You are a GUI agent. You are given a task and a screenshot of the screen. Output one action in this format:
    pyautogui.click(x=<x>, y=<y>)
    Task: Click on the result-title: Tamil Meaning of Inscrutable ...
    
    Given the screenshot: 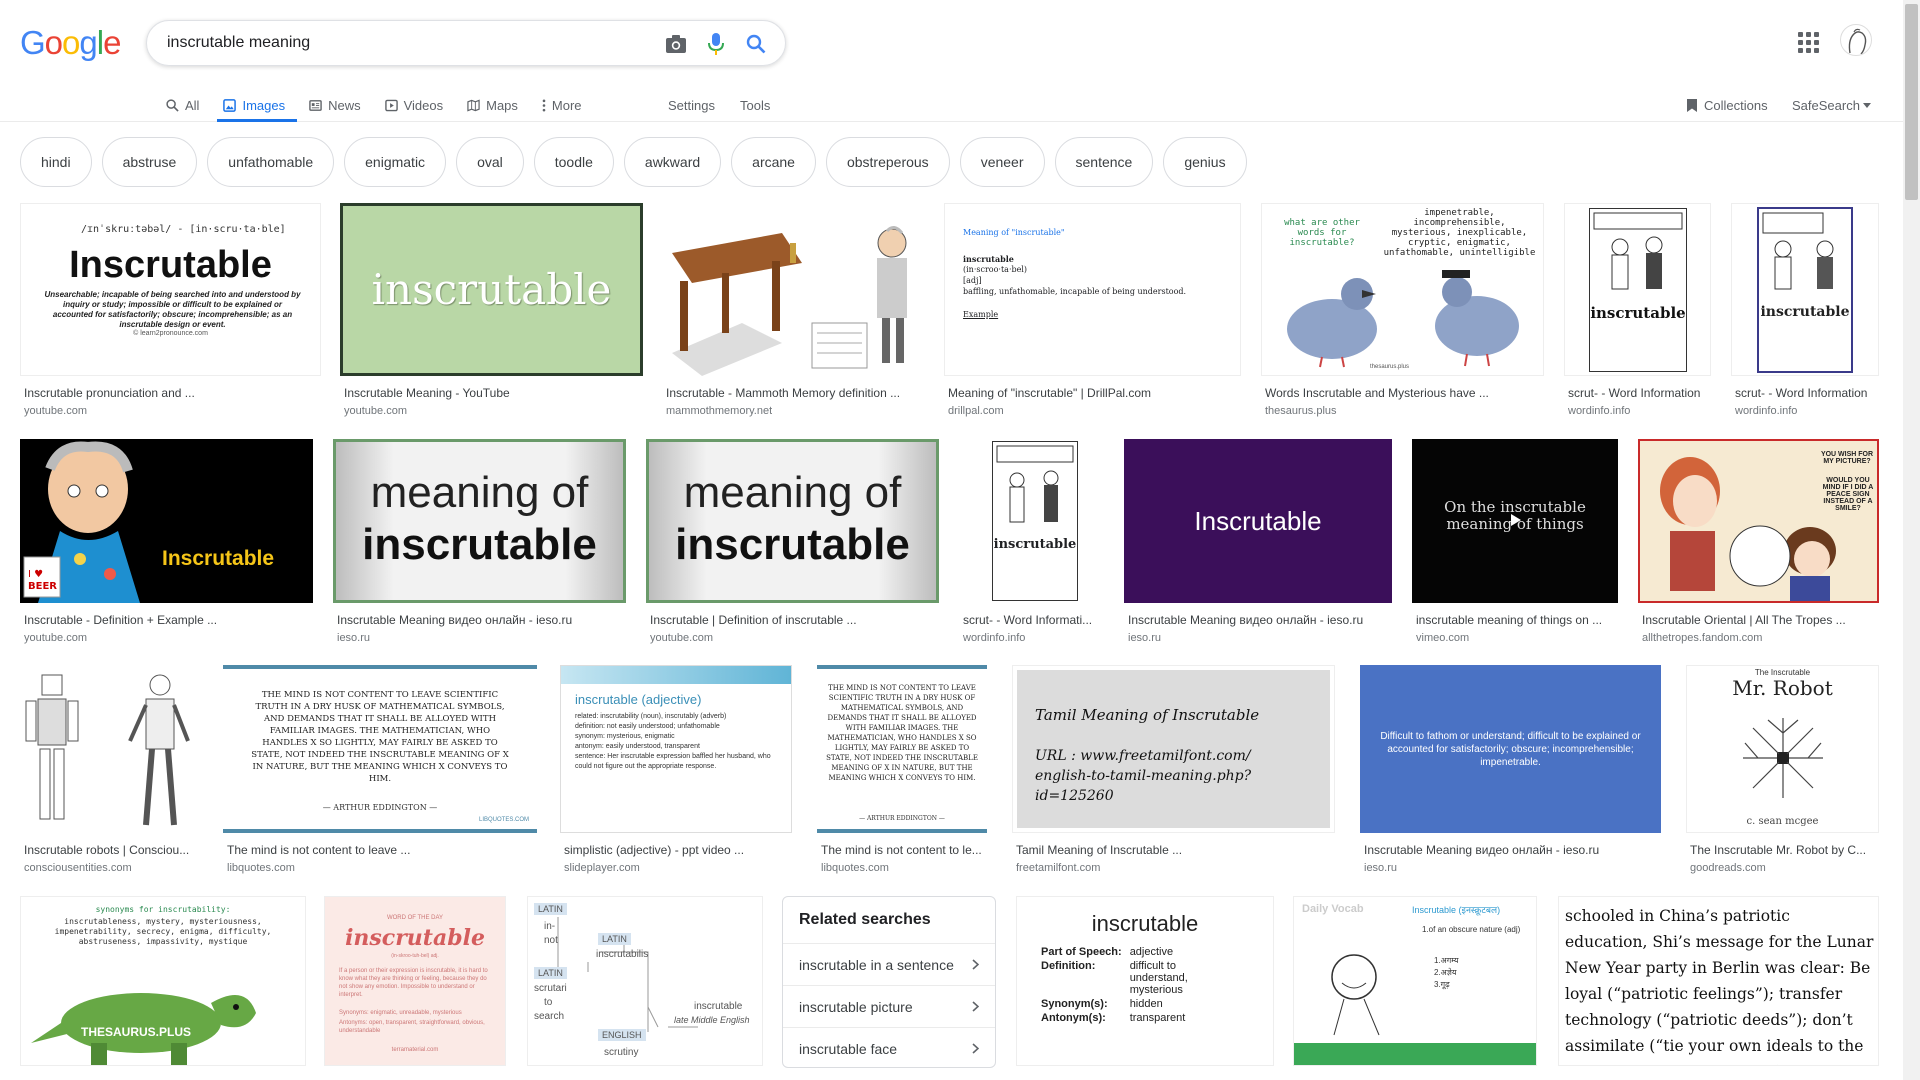 What is the action you would take?
    pyautogui.click(x=1174, y=850)
    